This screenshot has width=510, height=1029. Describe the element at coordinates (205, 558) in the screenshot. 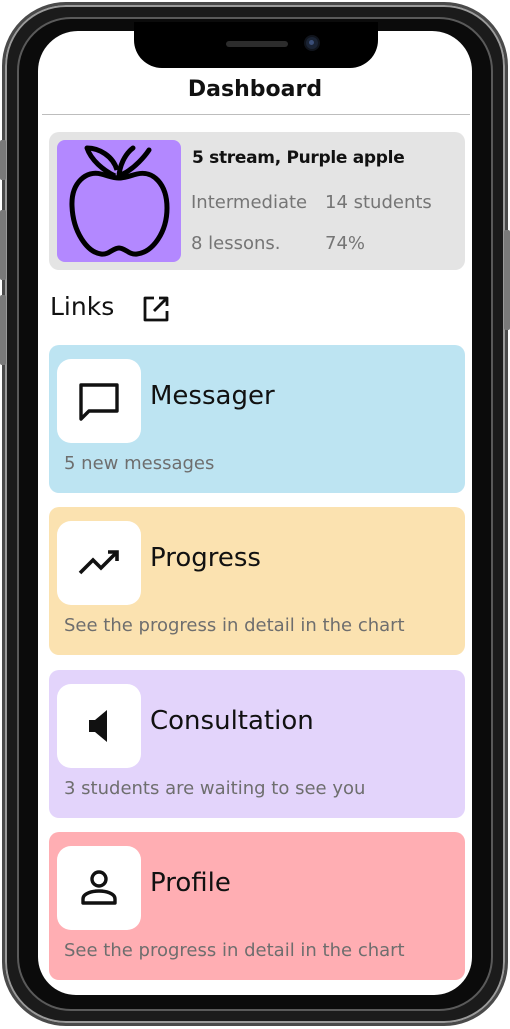

I see `progress-title: Progress` at that location.